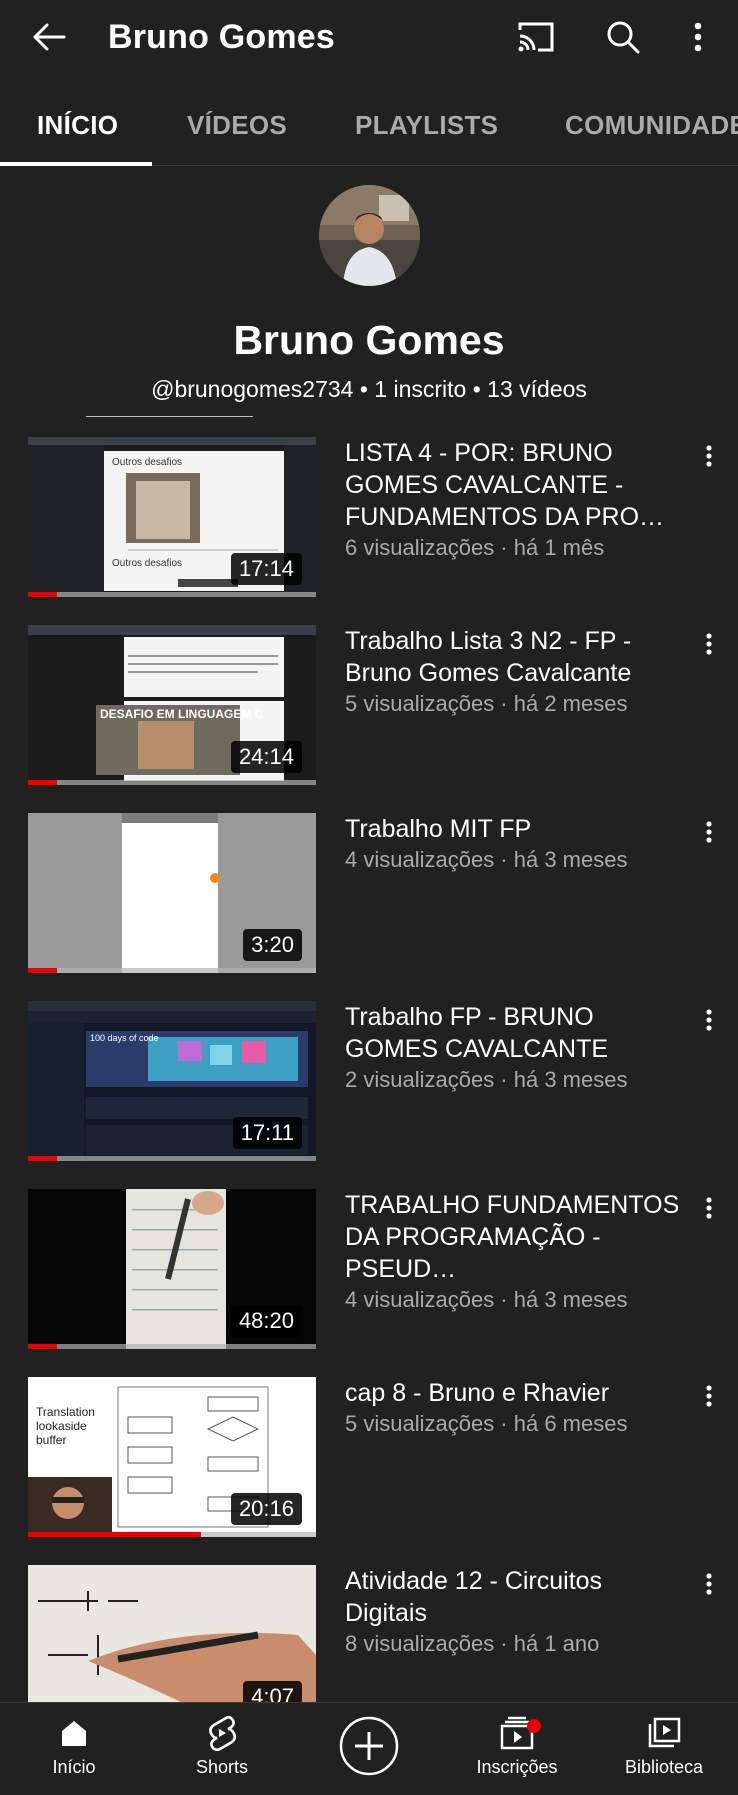  I want to click on channel-avatar, so click(369, 235).